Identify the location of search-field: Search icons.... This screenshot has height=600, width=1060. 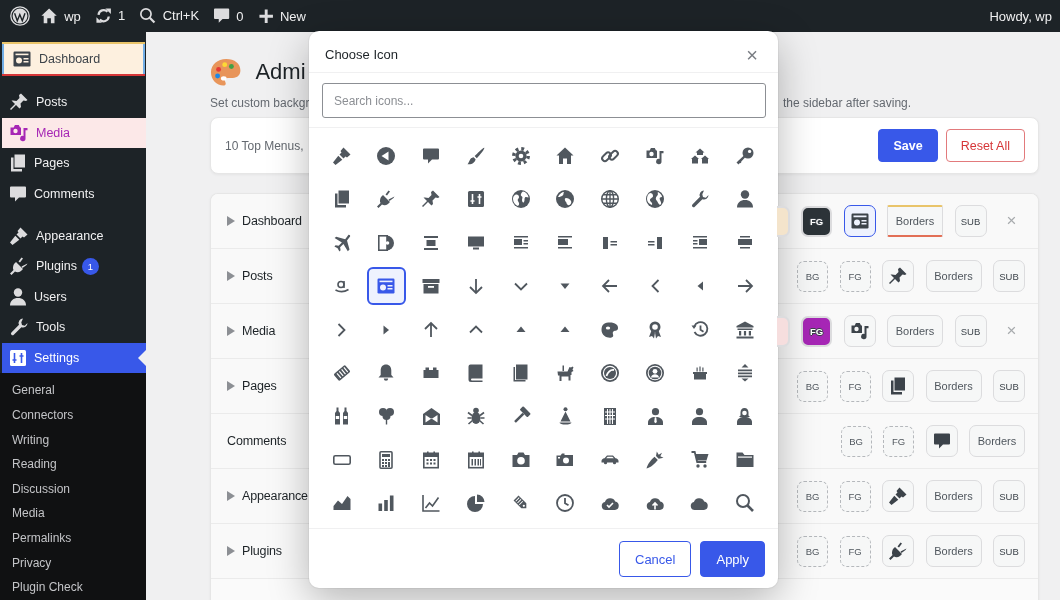
(544, 100).